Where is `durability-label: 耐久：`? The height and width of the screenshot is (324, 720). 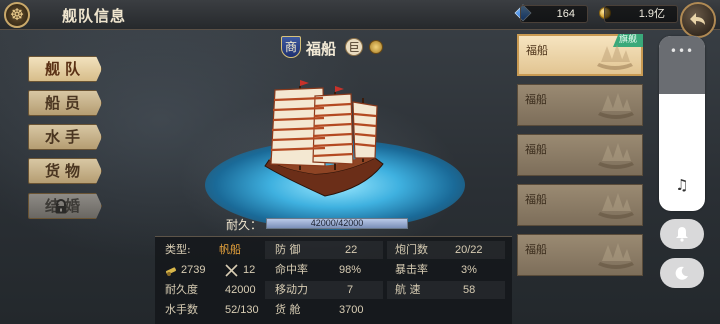 durability-label: 耐久： is located at coordinates (244, 225).